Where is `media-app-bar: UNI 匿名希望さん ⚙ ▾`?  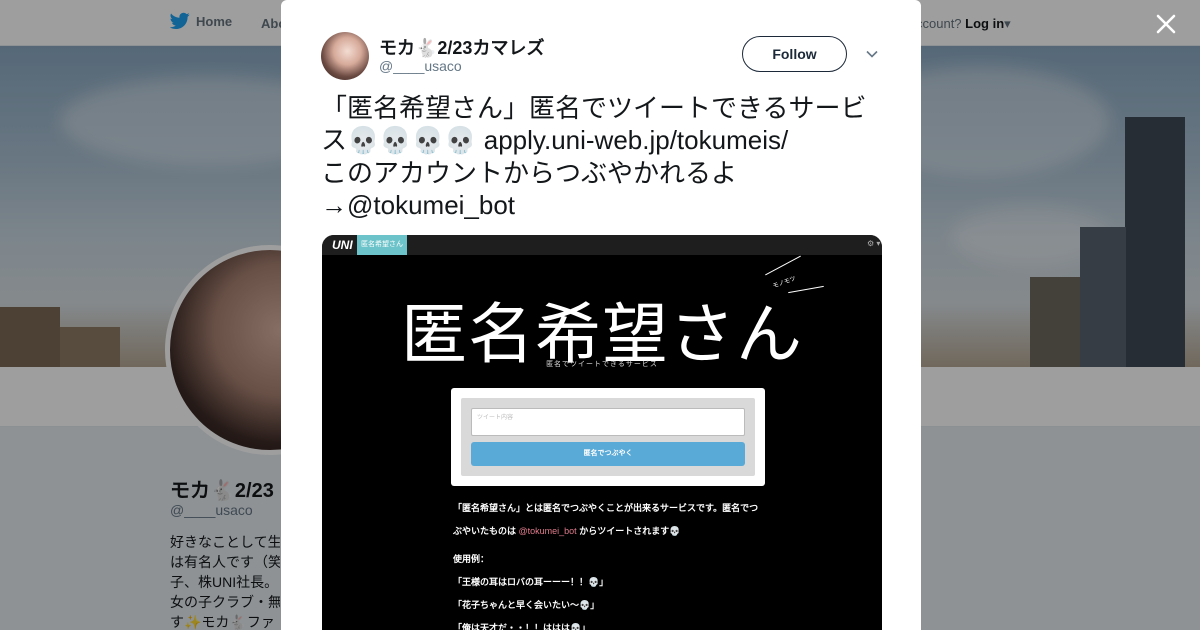 media-app-bar: UNI 匿名希望さん ⚙ ▾ is located at coordinates (602, 245).